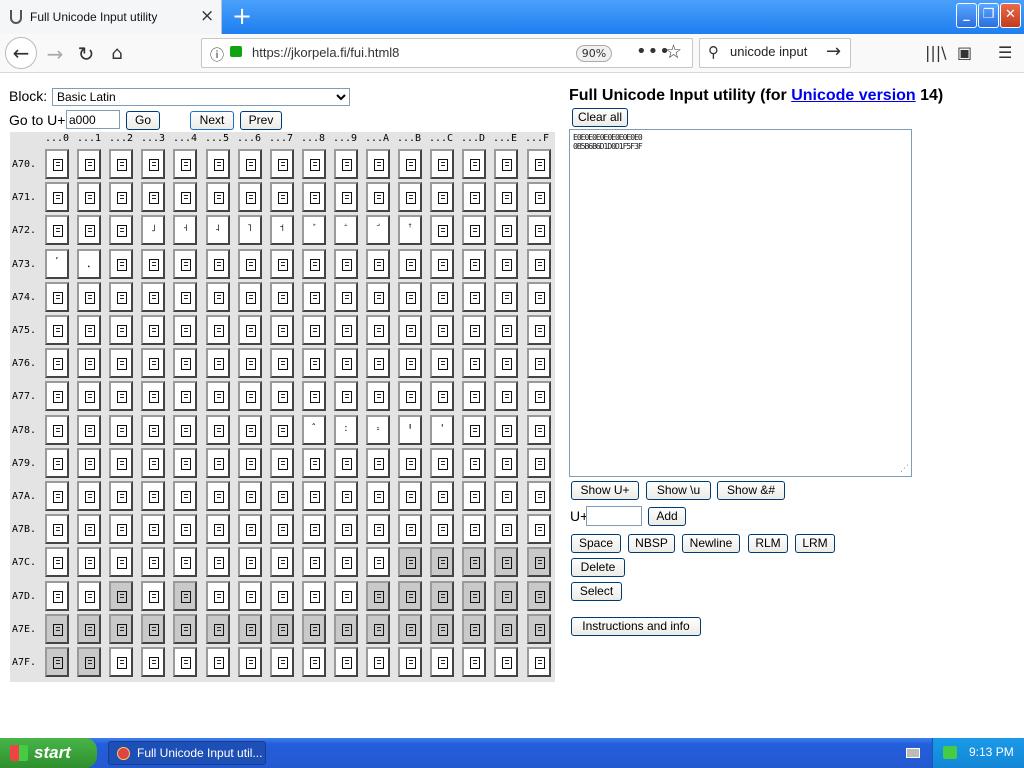  What do you see at coordinates (936, 52) in the screenshot?
I see `library-icon: |||\` at bounding box center [936, 52].